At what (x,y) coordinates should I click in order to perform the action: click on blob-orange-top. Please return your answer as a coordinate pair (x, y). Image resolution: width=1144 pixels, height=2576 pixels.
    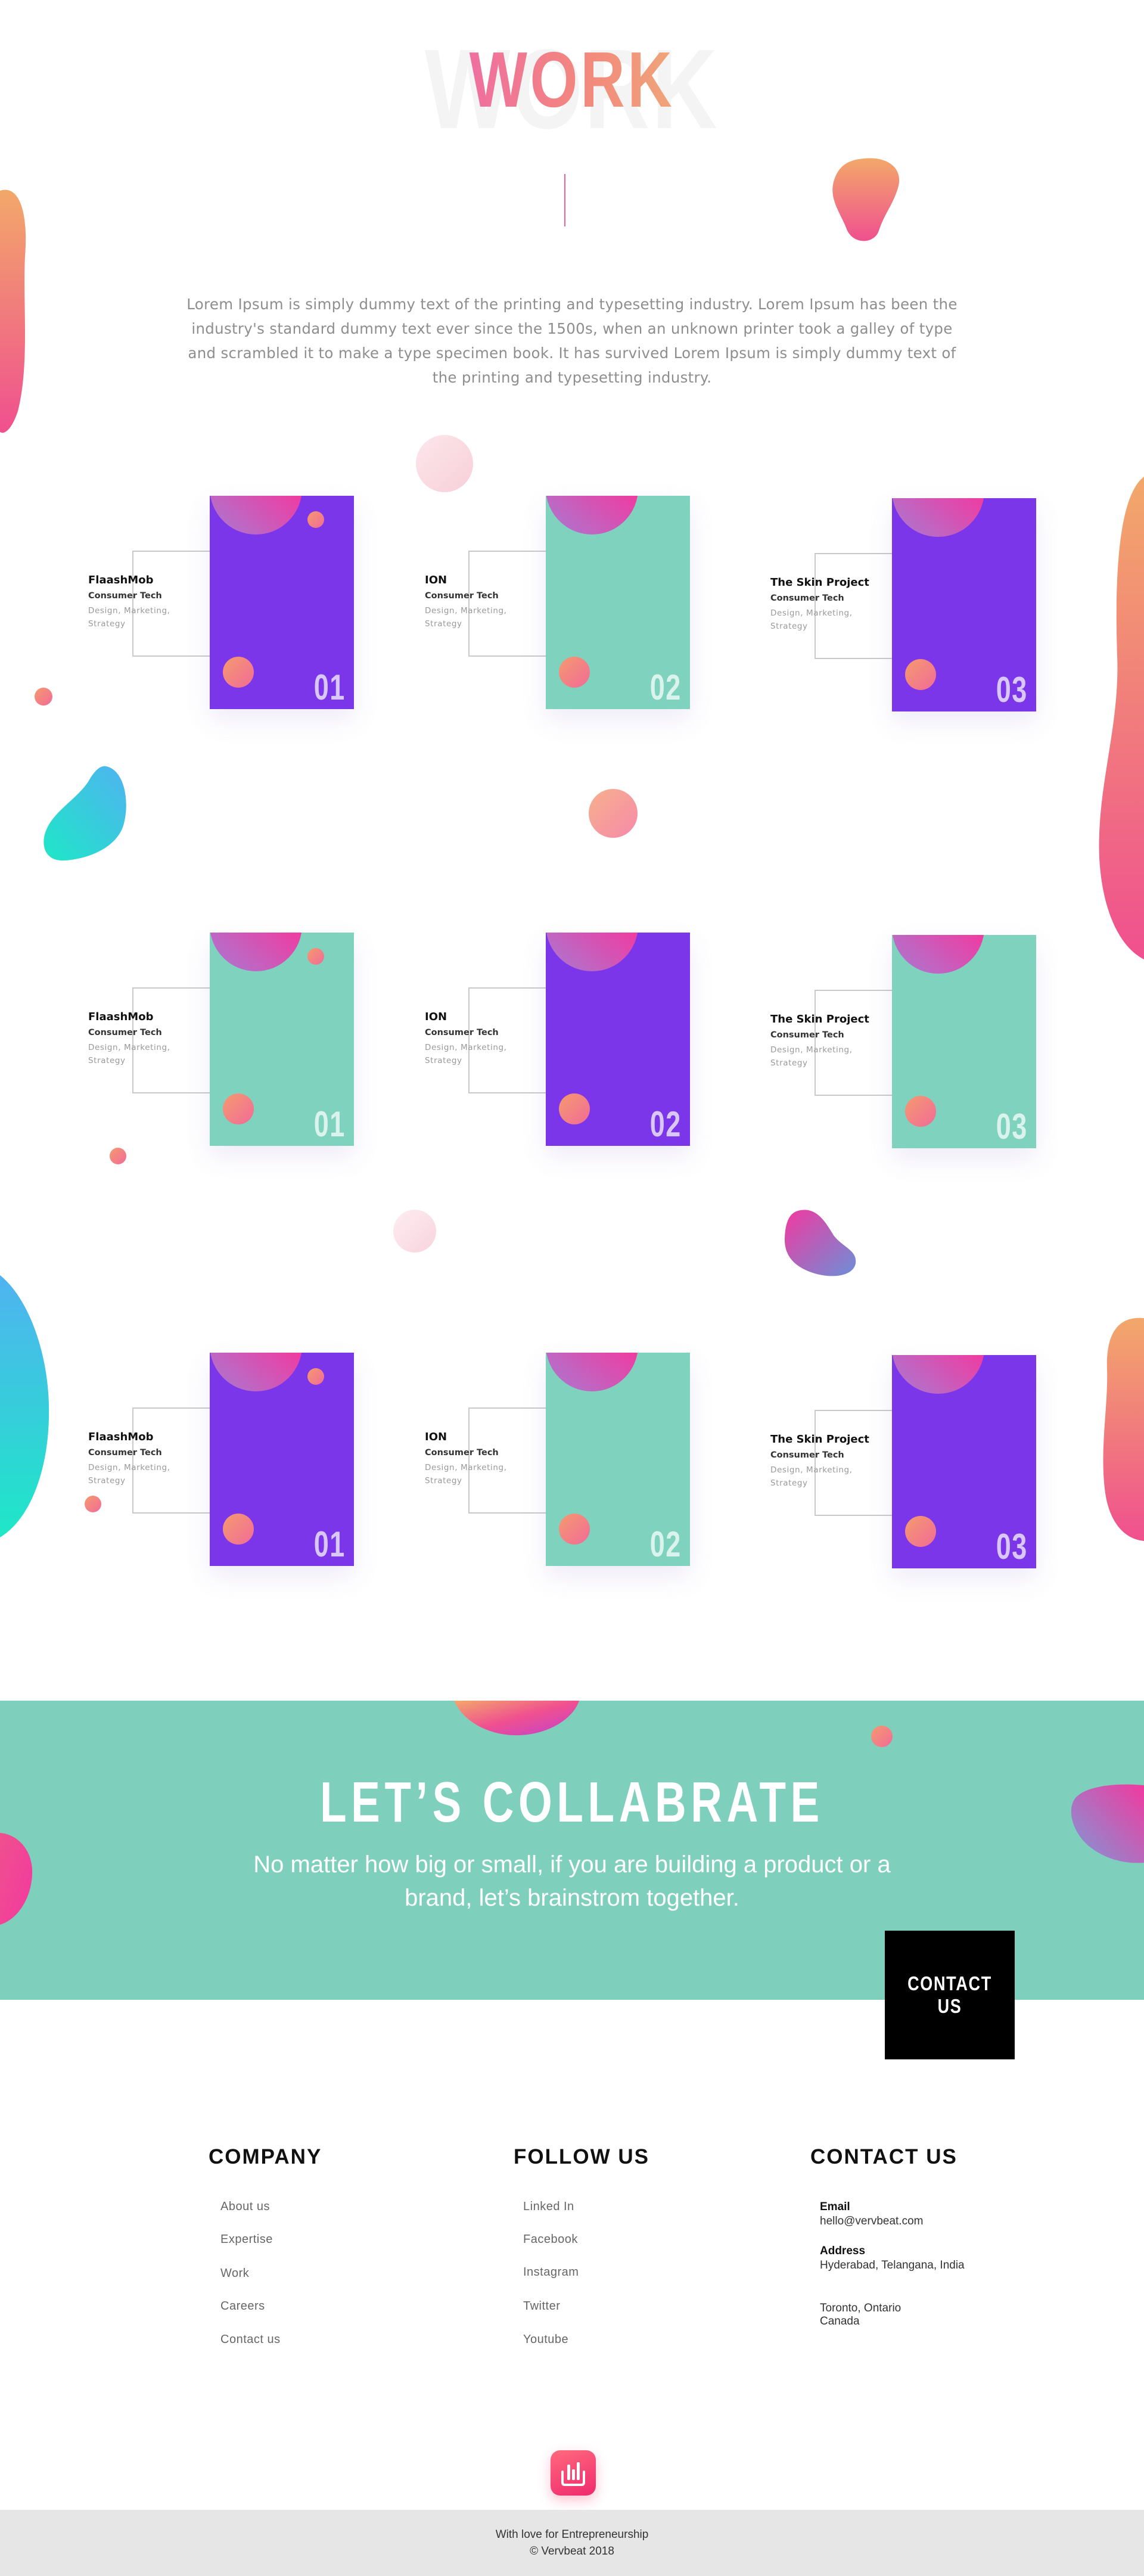
    Looking at the image, I should click on (866, 199).